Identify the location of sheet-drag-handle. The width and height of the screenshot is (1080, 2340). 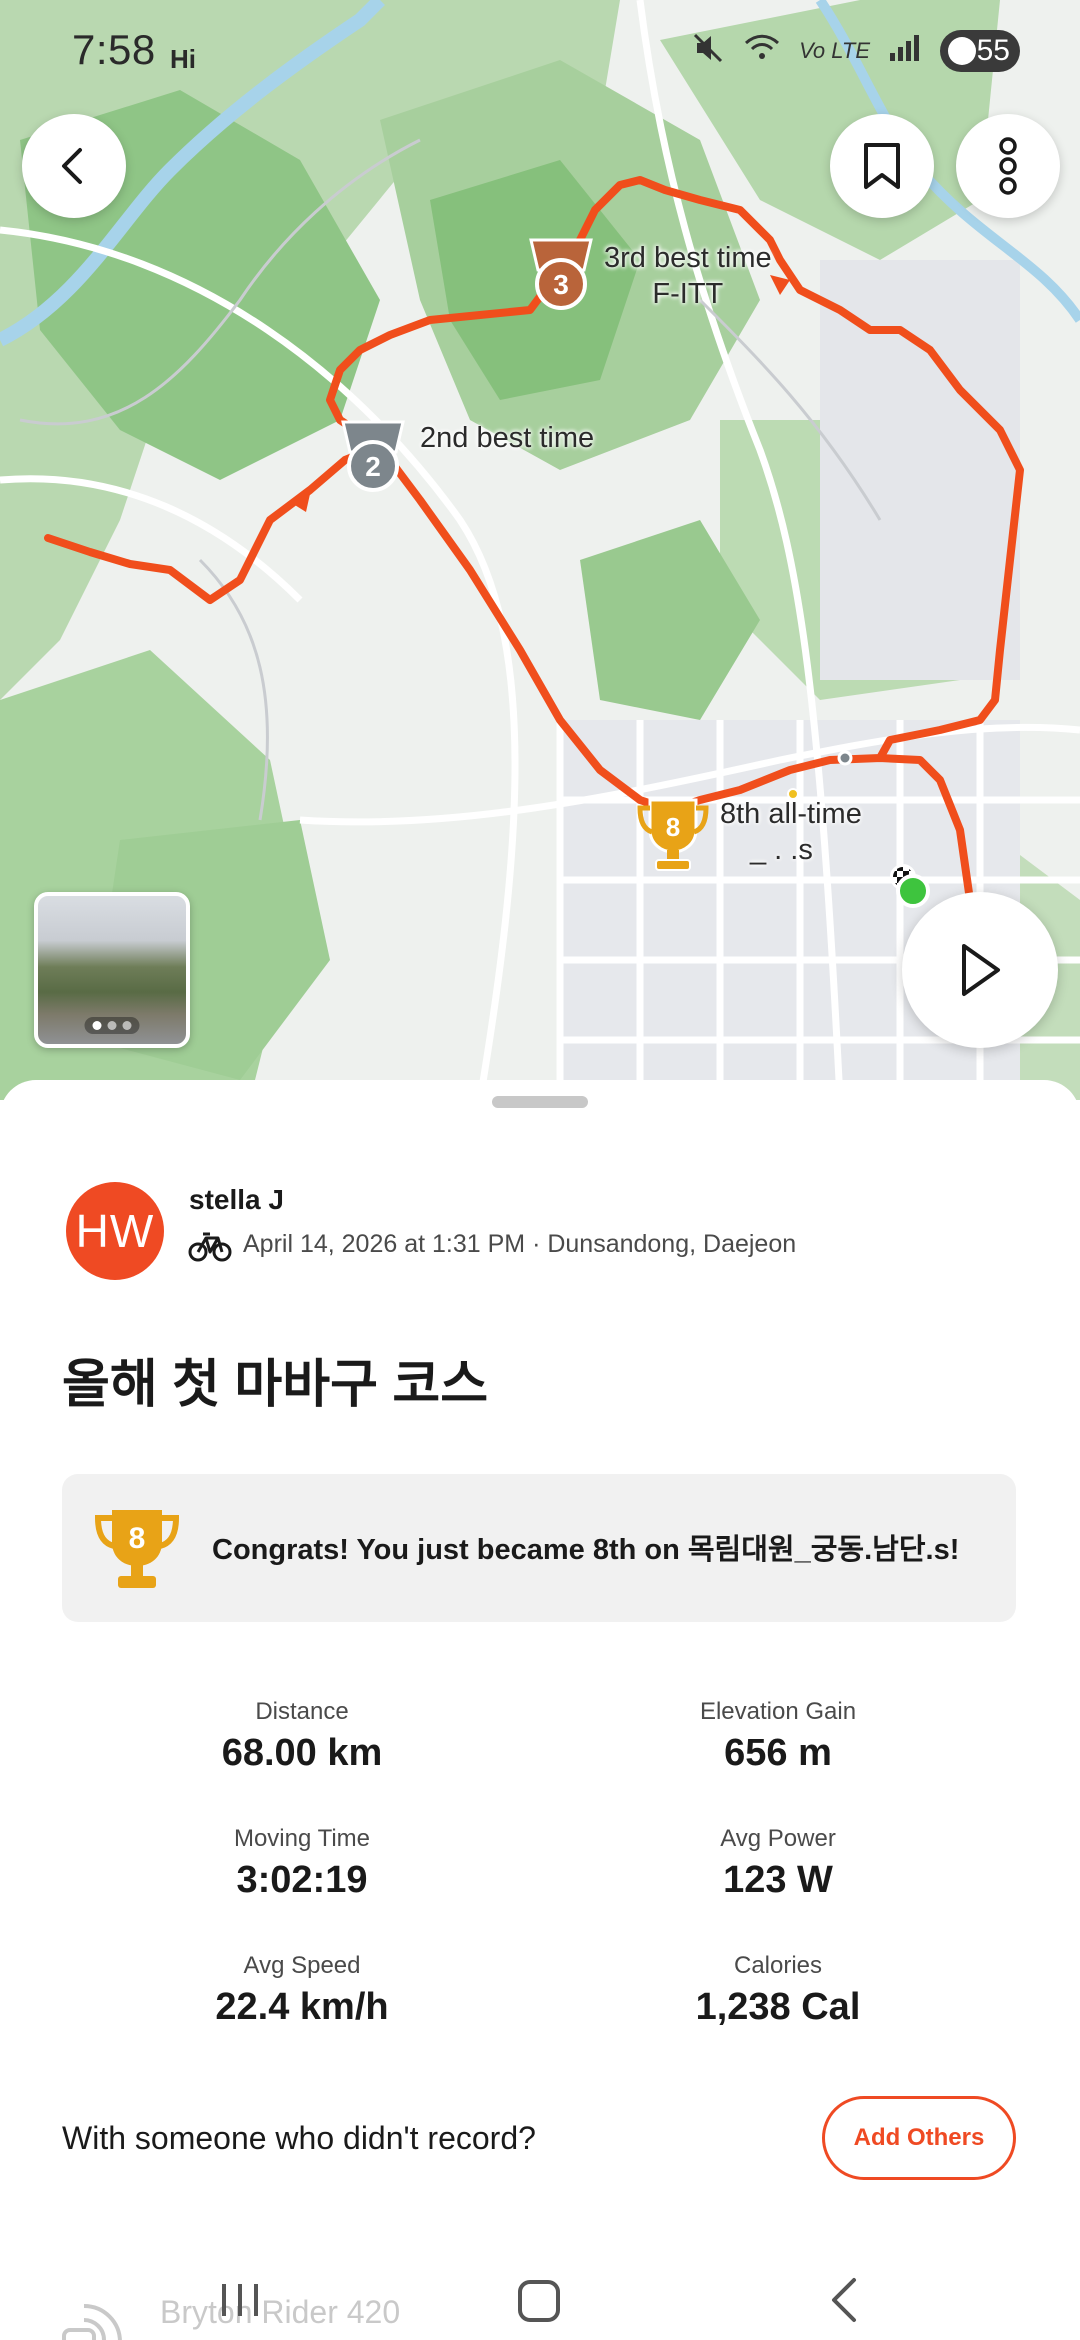
(540, 1102).